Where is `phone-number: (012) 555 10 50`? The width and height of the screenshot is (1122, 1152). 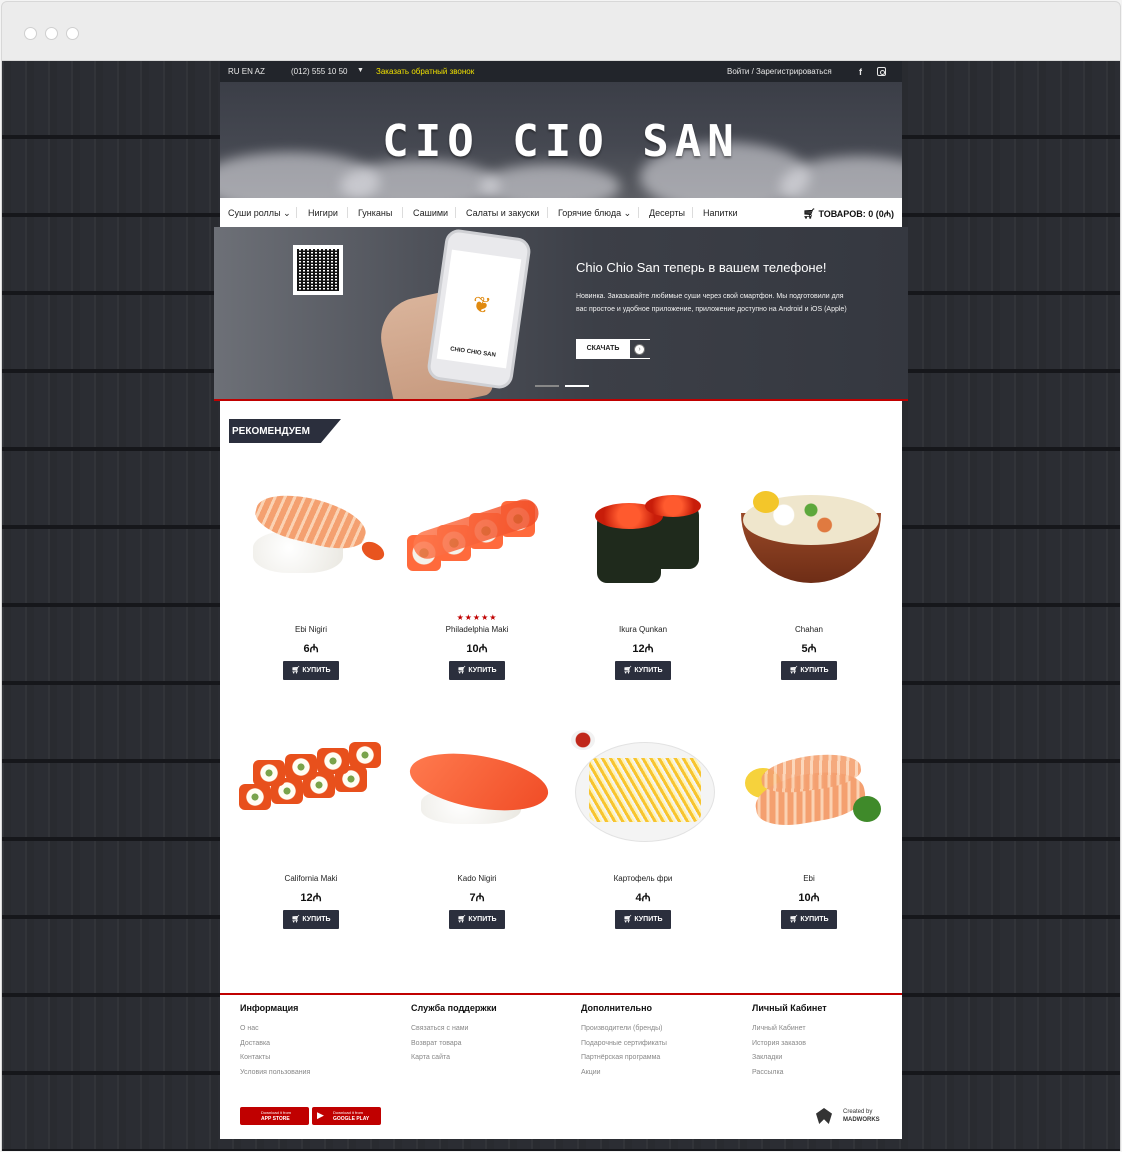 phone-number: (012) 555 10 50 is located at coordinates (319, 71).